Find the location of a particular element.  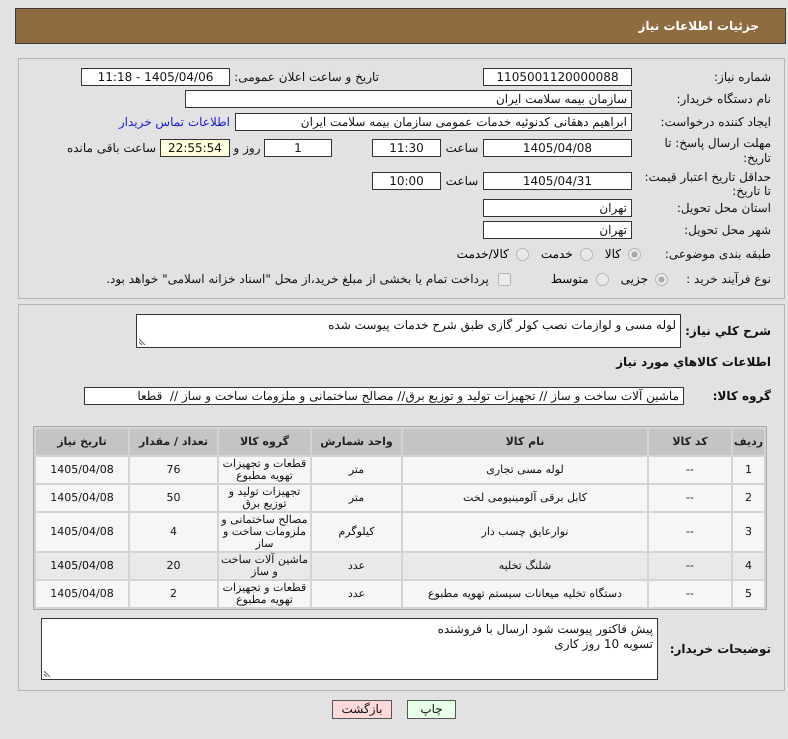

remaining-time-field: 22:55:54 is located at coordinates (195, 148).